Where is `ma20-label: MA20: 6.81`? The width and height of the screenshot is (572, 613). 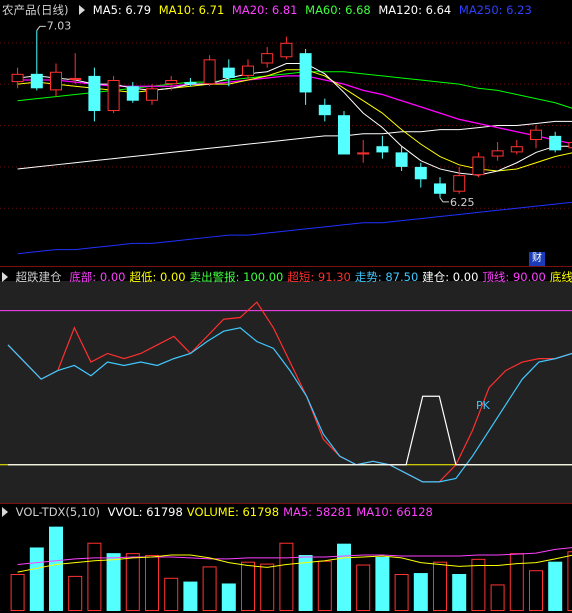 ma20-label: MA20: 6.81 is located at coordinates (264, 10).